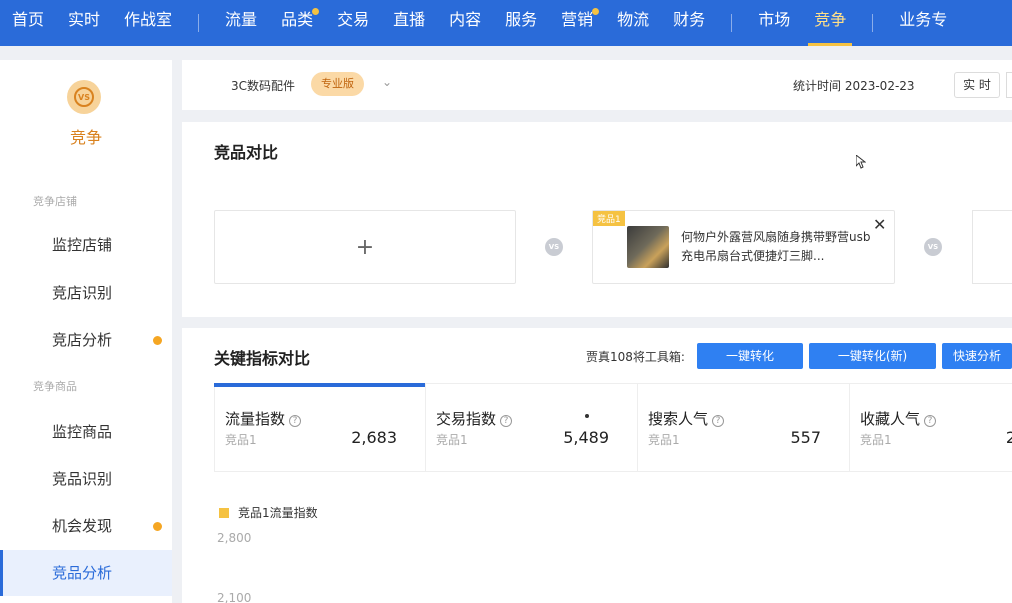  I want to click on one-click-convert-button: 一键转化, so click(750, 356).